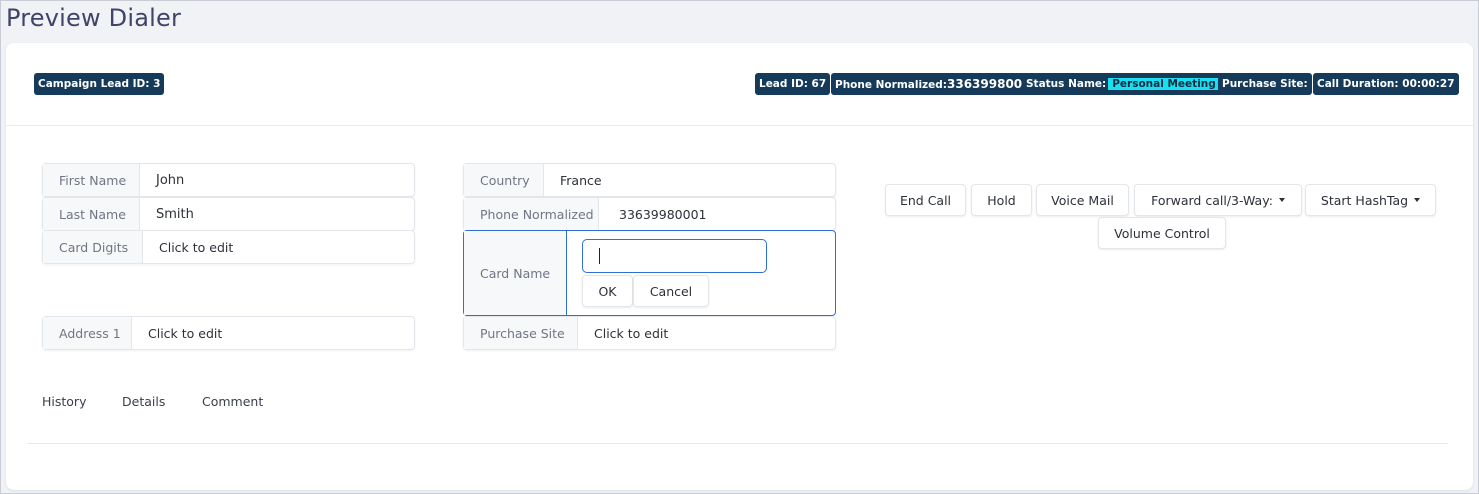 This screenshot has height=494, width=1479. I want to click on first-name-field: First Name John, so click(228, 180).